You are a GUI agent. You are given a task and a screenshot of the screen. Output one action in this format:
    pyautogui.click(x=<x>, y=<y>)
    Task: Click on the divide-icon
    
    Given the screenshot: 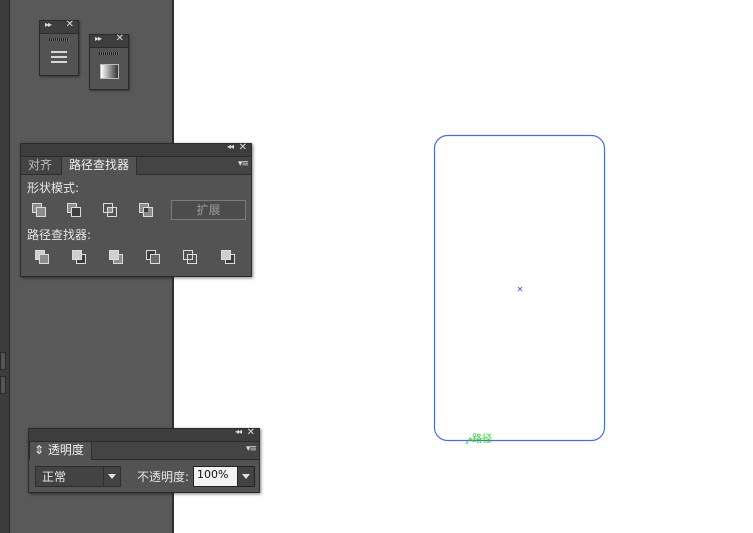 What is the action you would take?
    pyautogui.click(x=43, y=257)
    